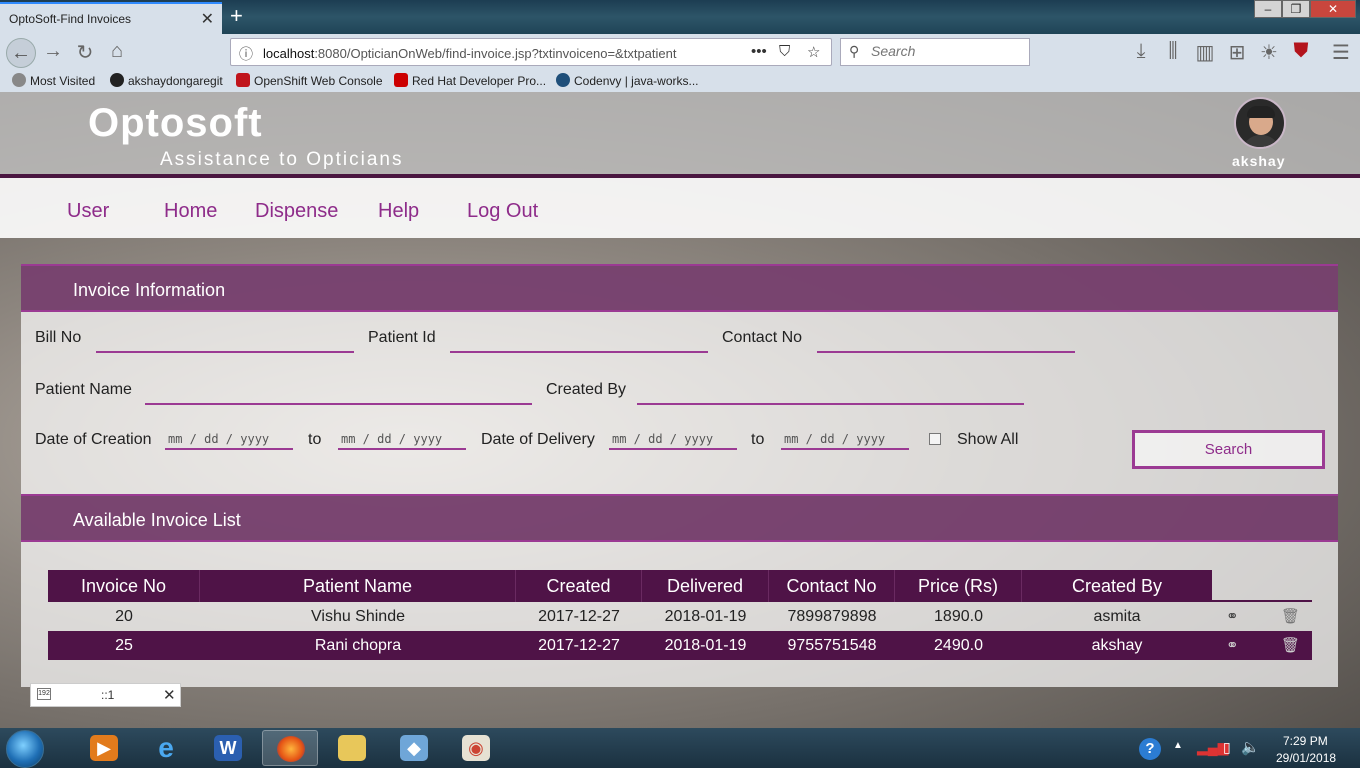 Image resolution: width=1360 pixels, height=768 pixels. What do you see at coordinates (358, 645) in the screenshot?
I see `cell-patient-name: Rani chopra` at bounding box center [358, 645].